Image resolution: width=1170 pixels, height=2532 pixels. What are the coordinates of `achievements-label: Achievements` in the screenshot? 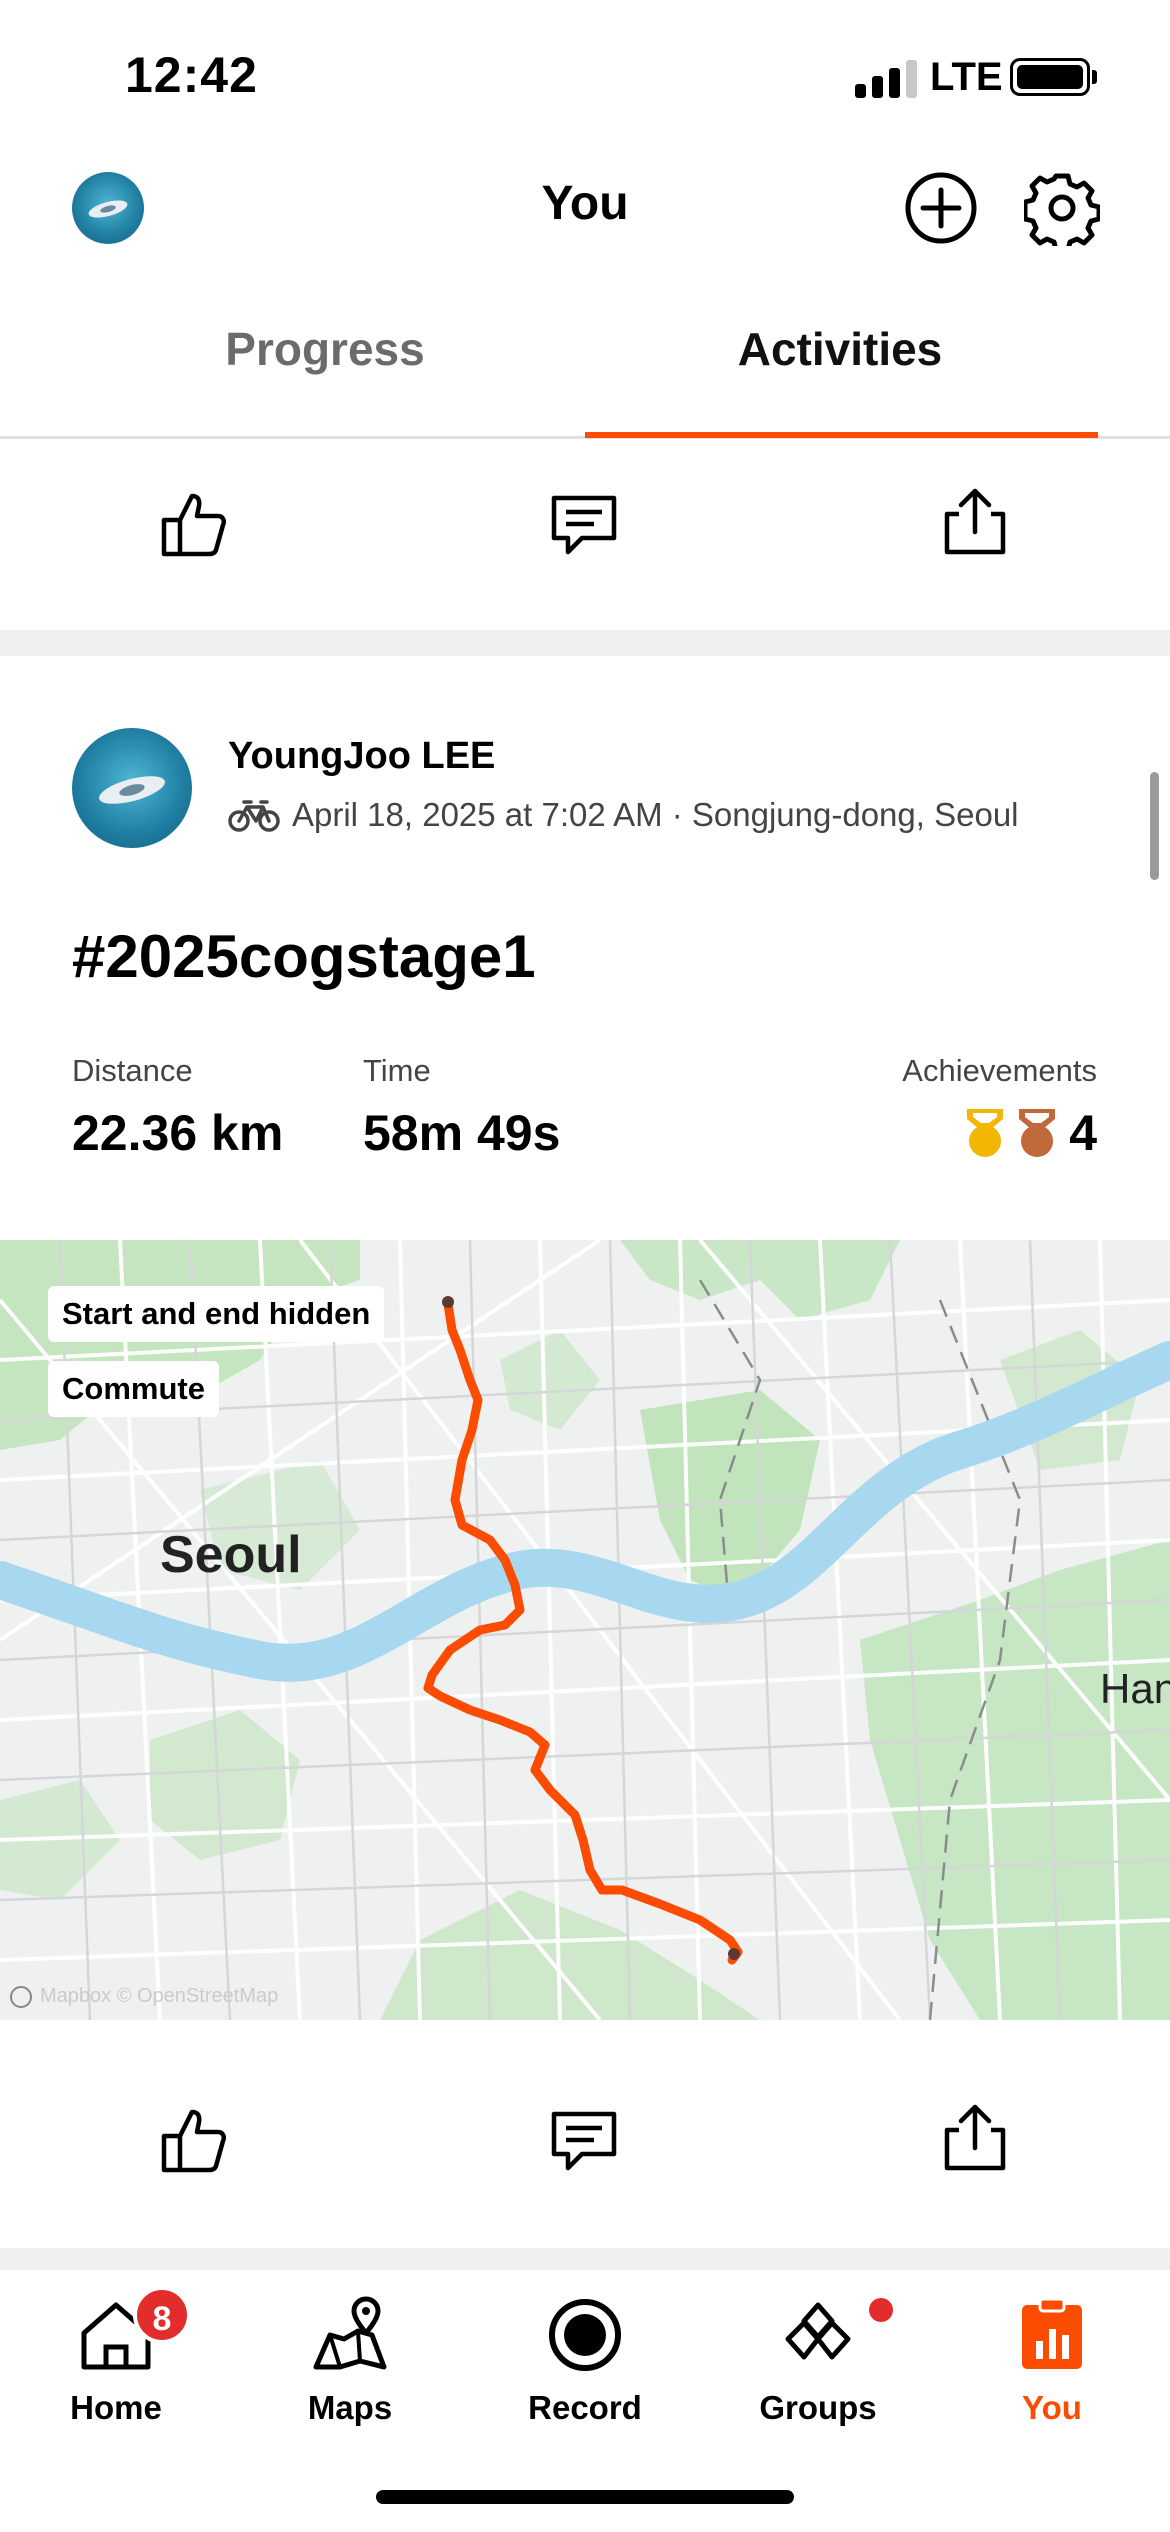 It's located at (999, 1070).